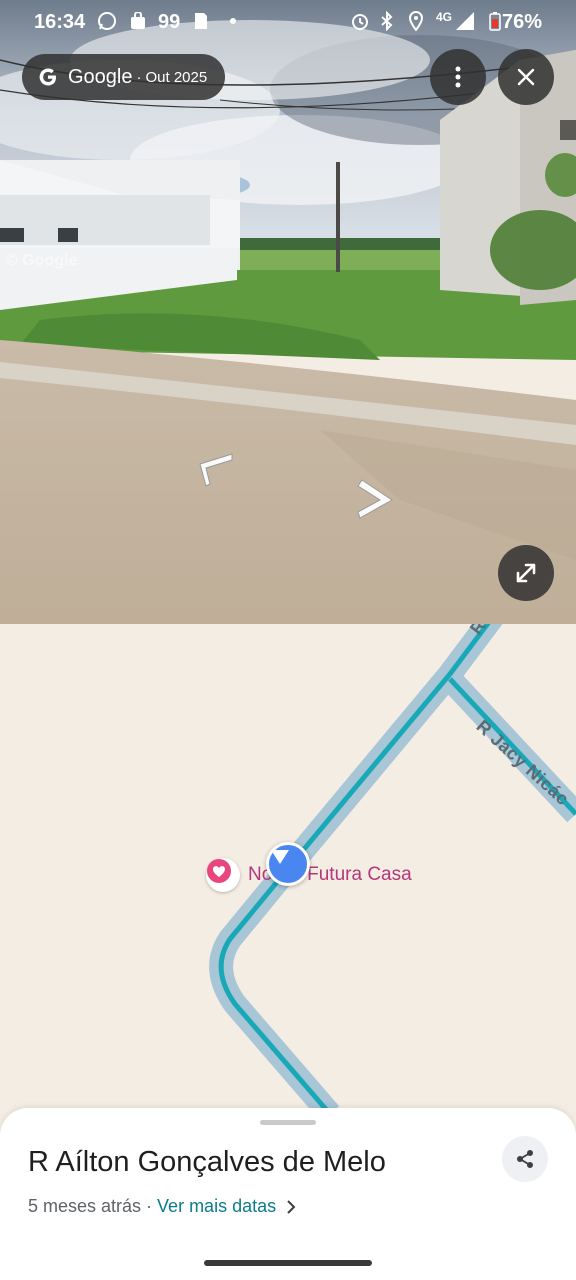 This screenshot has height=1280, width=576. What do you see at coordinates (85, 1206) in the screenshot?
I see `imagery-age: 5 meses atrás` at bounding box center [85, 1206].